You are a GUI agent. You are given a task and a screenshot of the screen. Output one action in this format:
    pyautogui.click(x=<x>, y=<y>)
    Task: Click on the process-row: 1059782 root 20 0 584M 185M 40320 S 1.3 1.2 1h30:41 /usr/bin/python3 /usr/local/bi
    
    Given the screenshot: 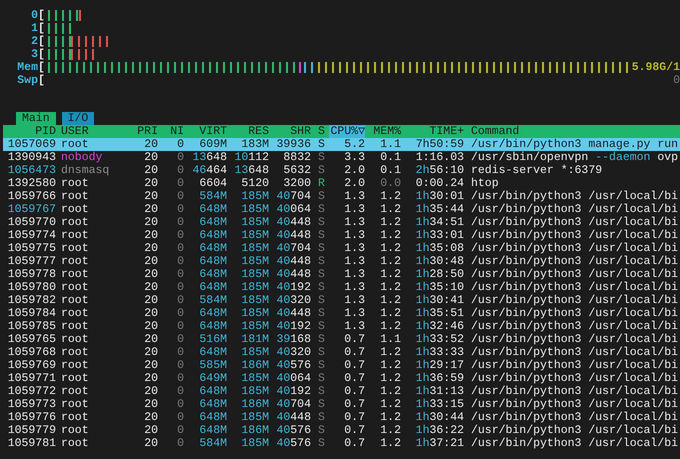 What is the action you would take?
    pyautogui.click(x=341, y=300)
    